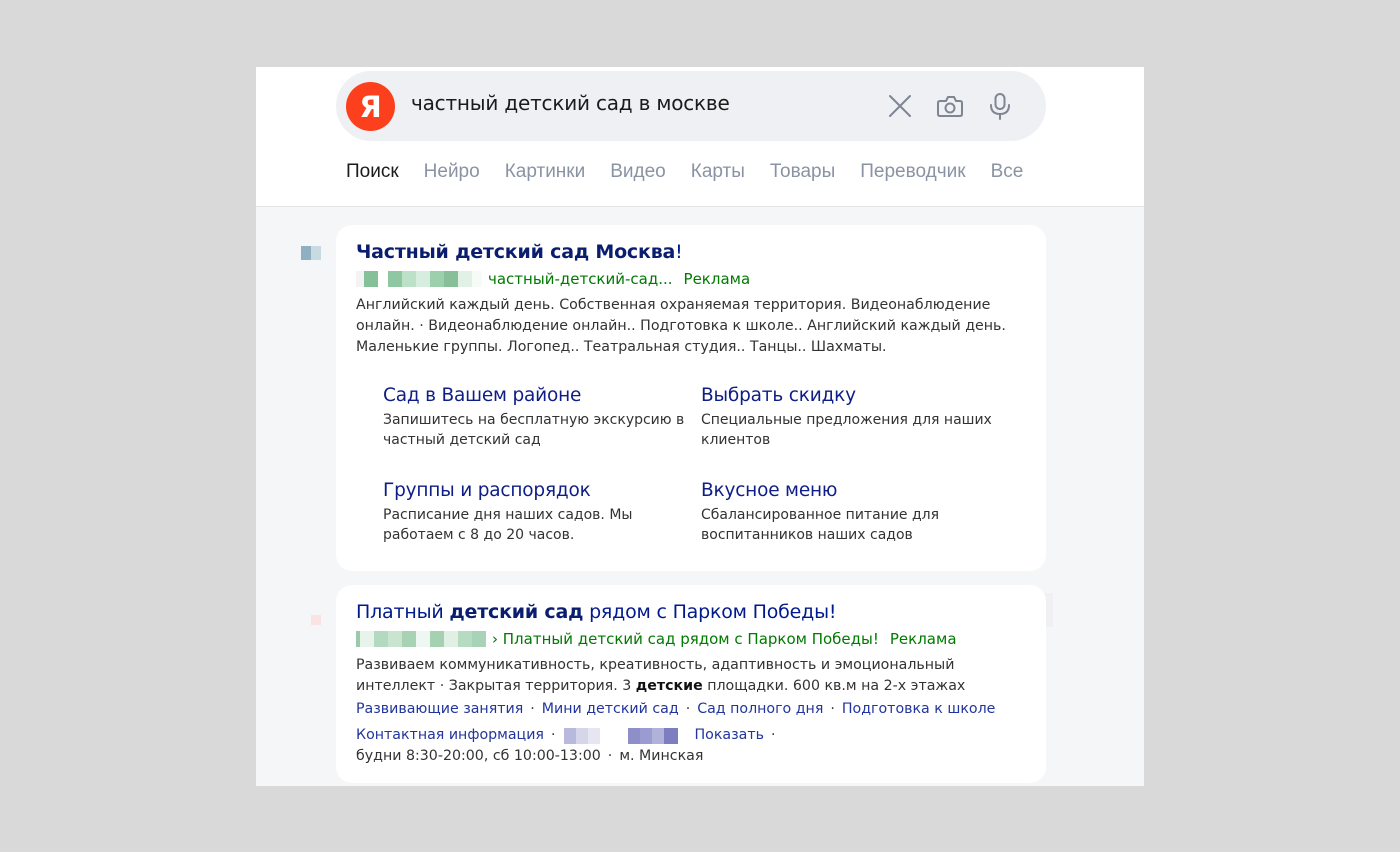 Image resolution: width=1400 pixels, height=852 pixels. I want to click on ad-title-rest: !, so click(679, 252).